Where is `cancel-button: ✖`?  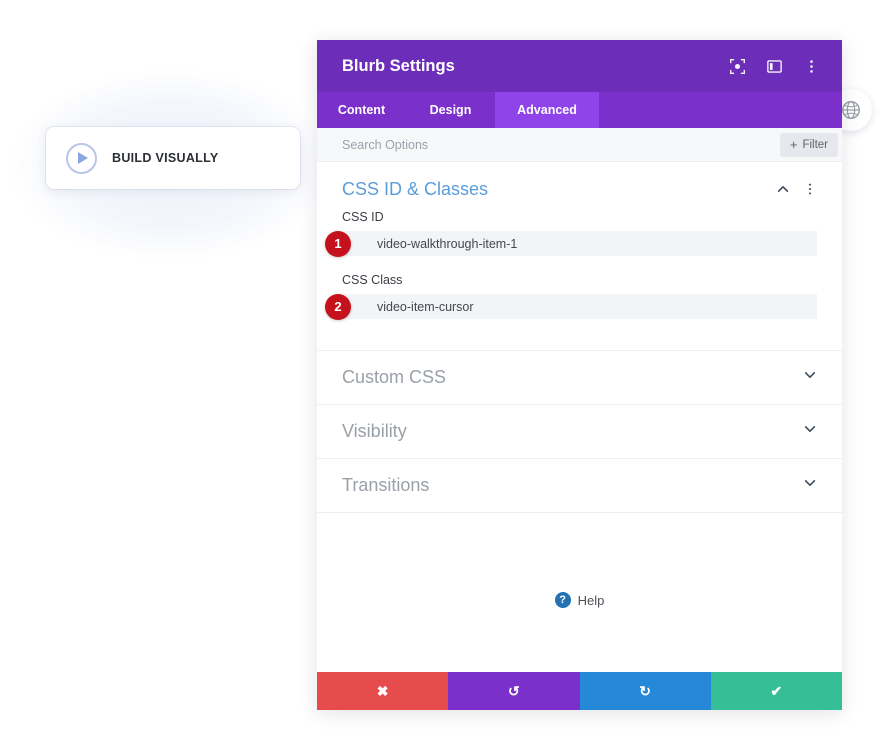
cancel-button: ✖ is located at coordinates (383, 691).